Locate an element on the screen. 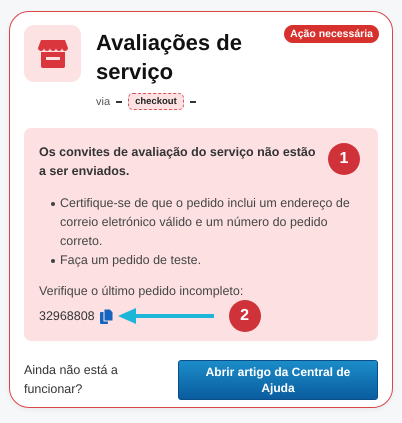  copy-icon is located at coordinates (106, 316).